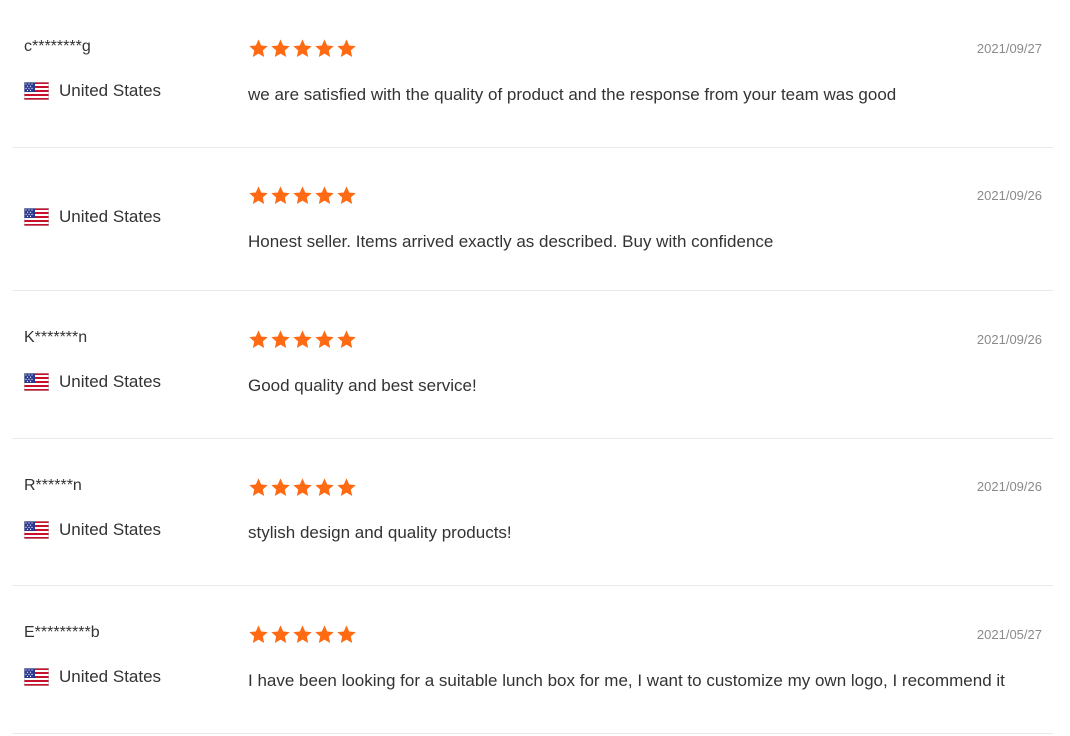 The width and height of the screenshot is (1070, 736). What do you see at coordinates (1009, 48) in the screenshot?
I see `review-date: 2021/09/27` at bounding box center [1009, 48].